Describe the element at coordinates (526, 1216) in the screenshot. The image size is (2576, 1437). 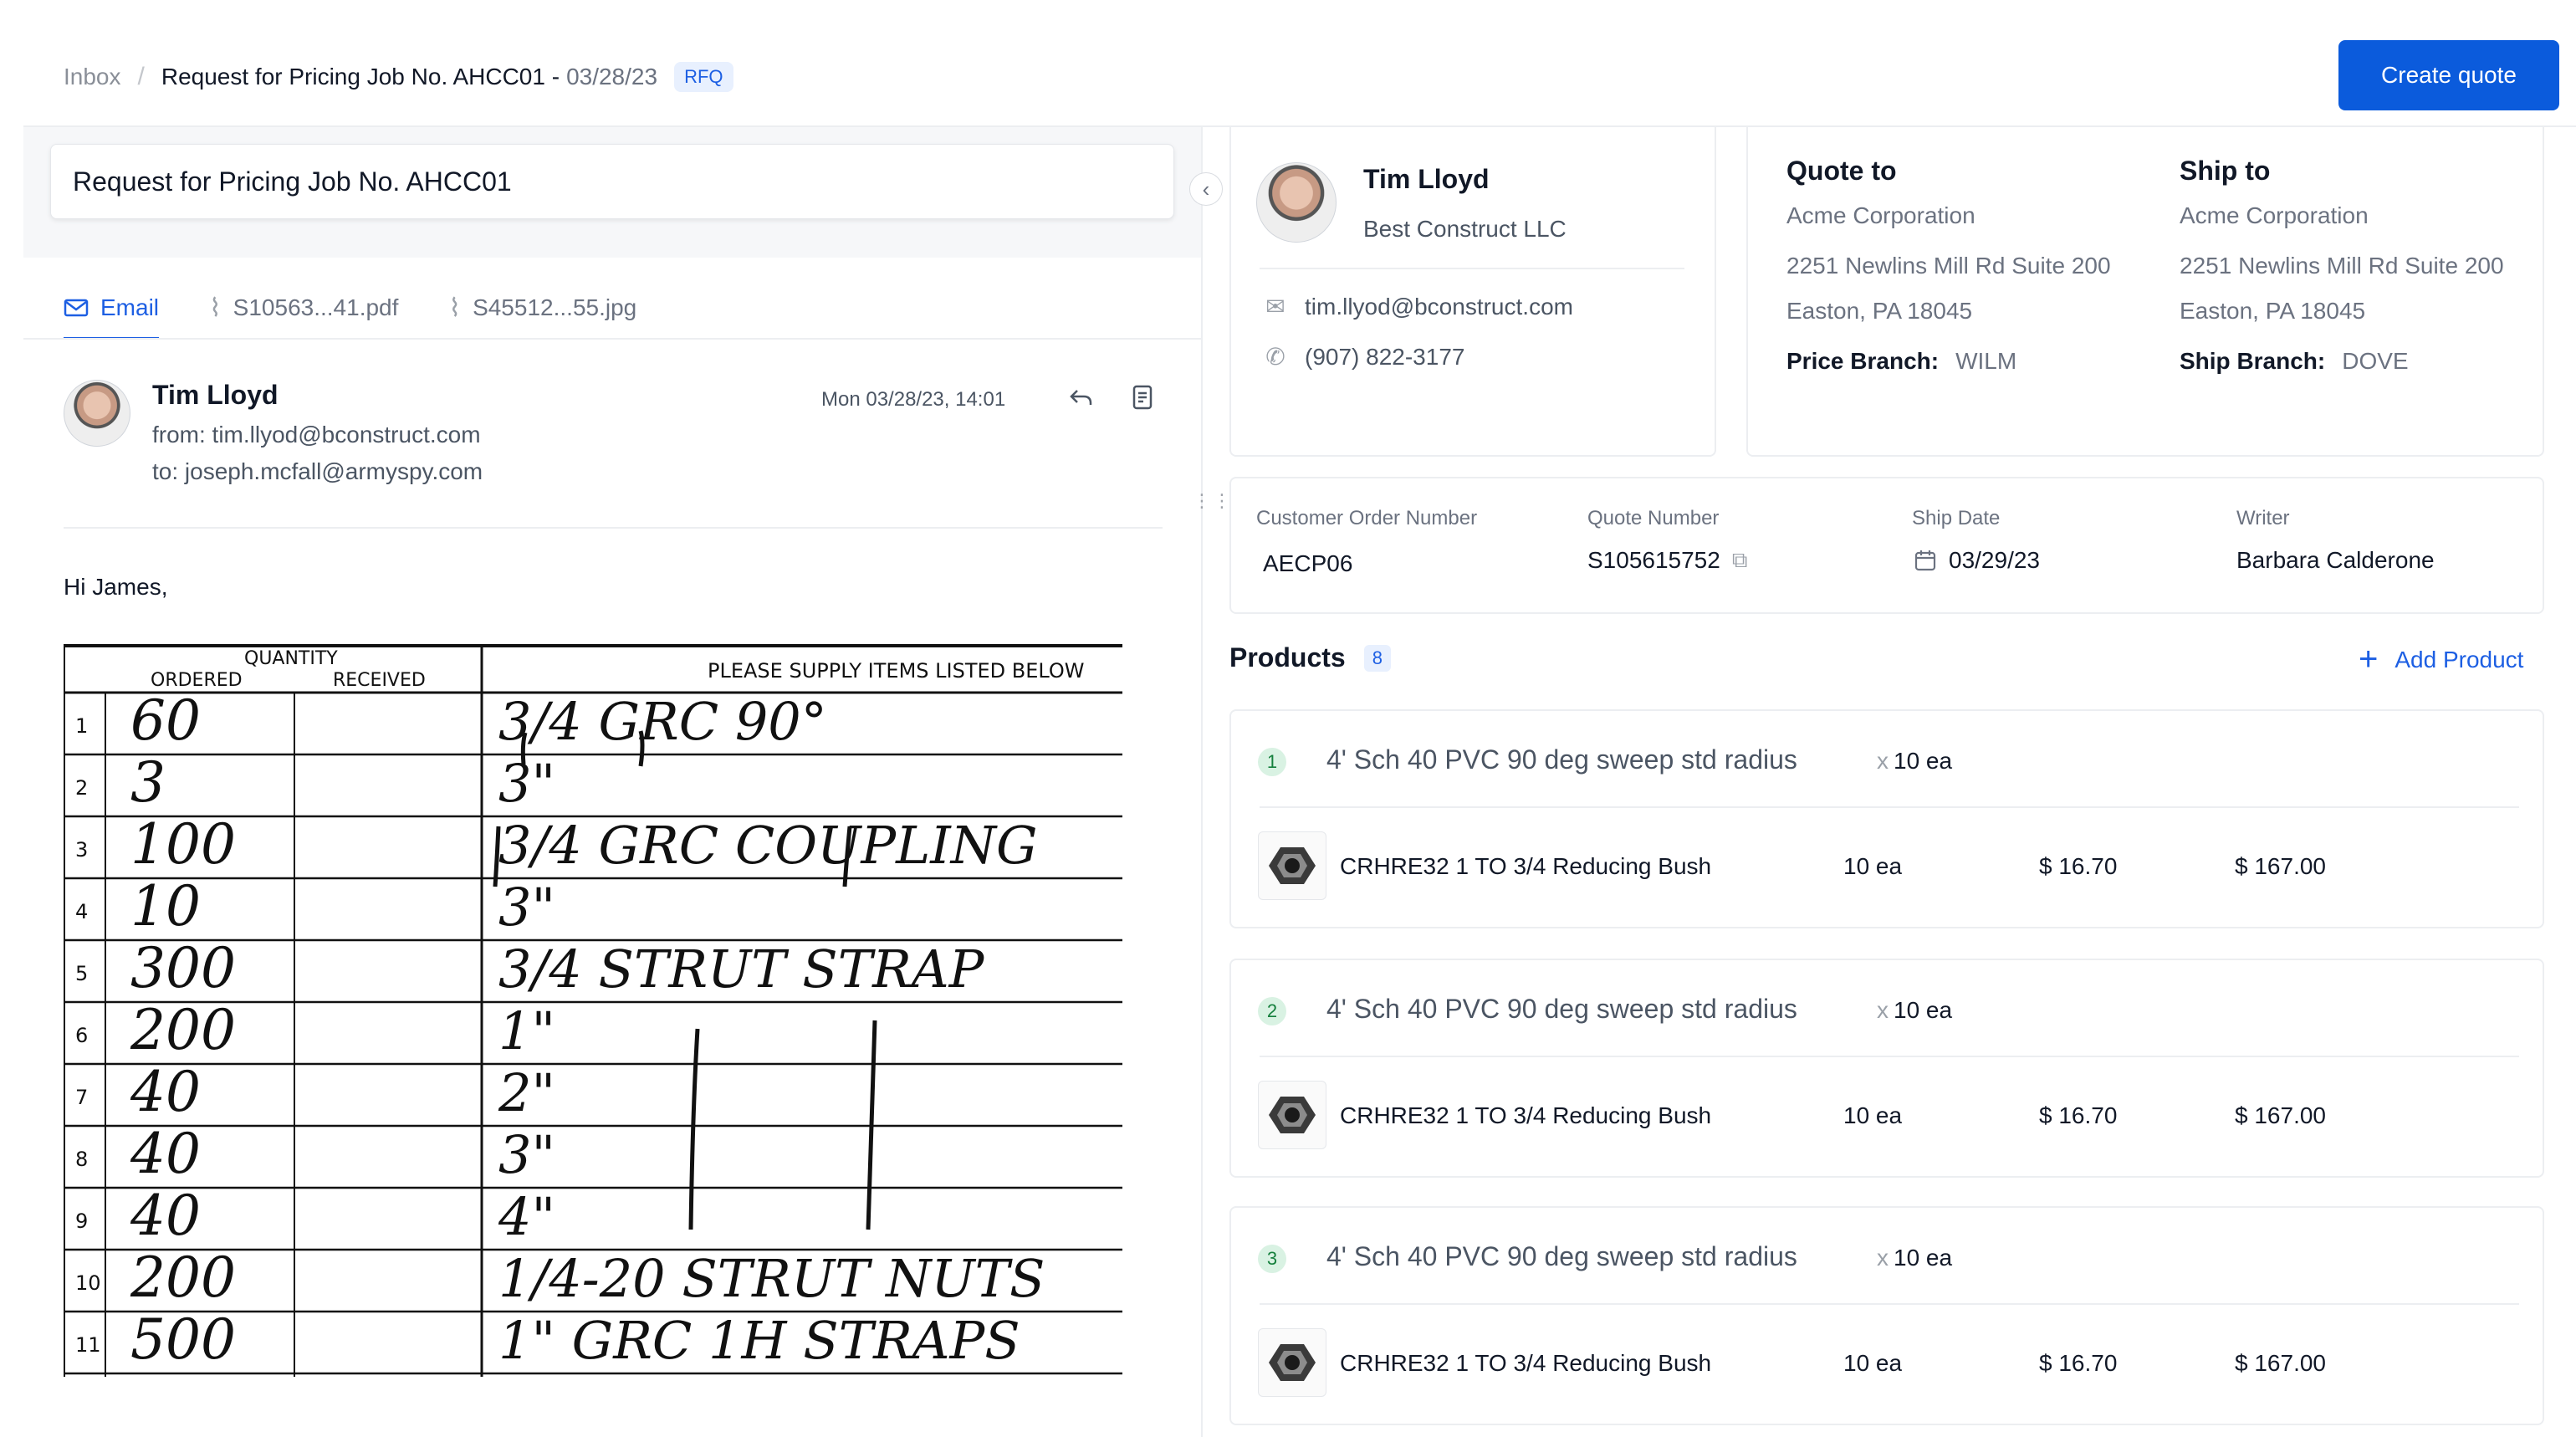
I see `scan-row-item: 4"` at that location.